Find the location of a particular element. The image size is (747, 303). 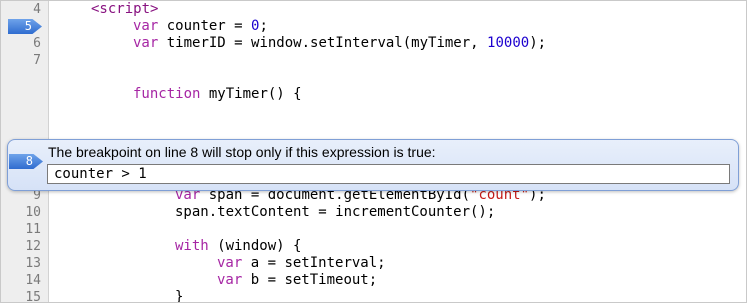

breakpoint-marker: 5 is located at coordinates (25, 26).